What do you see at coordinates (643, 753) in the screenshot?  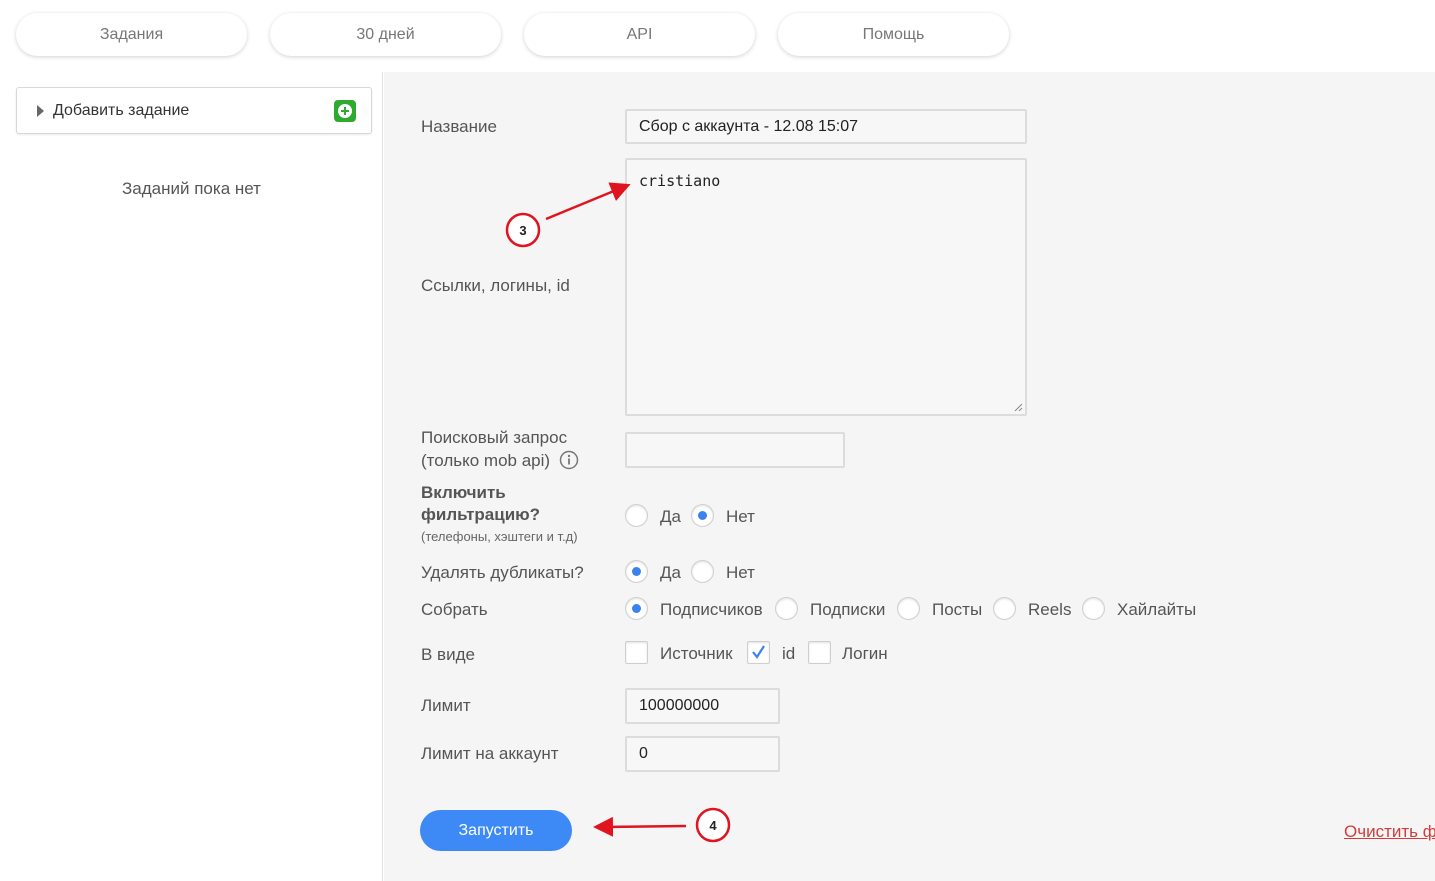 I see `account-limit-input-value: 0` at bounding box center [643, 753].